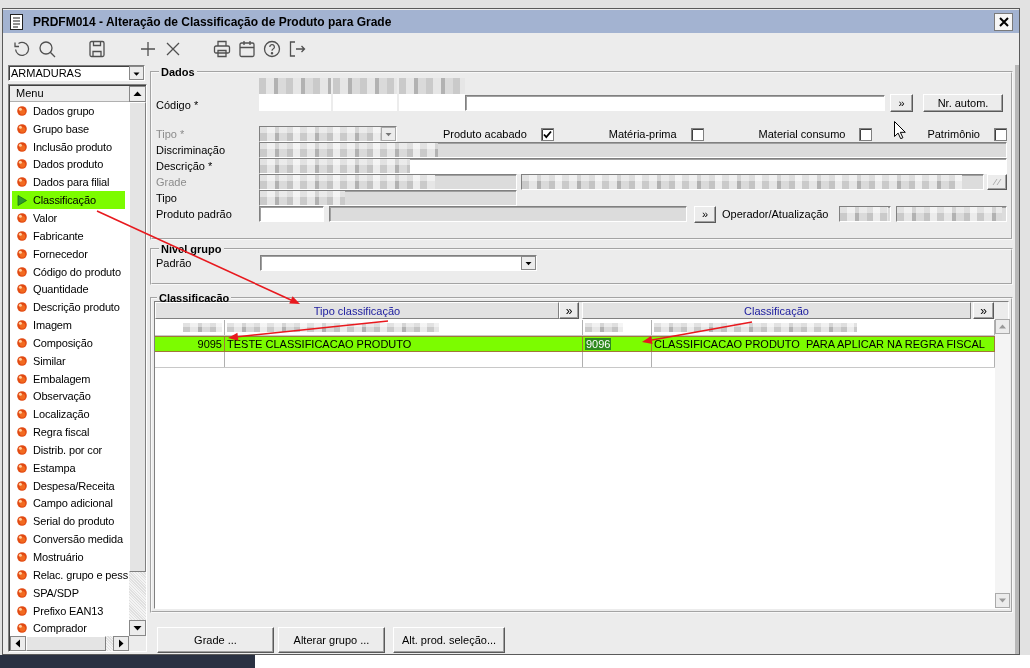 This screenshot has height=668, width=1030. I want to click on menu-item: Composição, so click(70, 342).